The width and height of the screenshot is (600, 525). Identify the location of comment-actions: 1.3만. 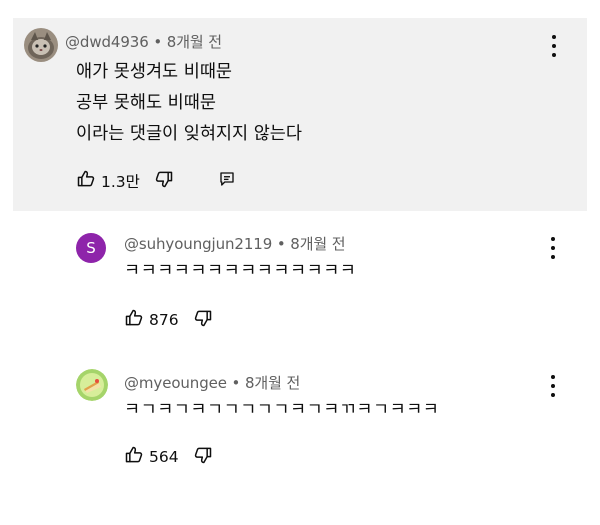
(156, 181).